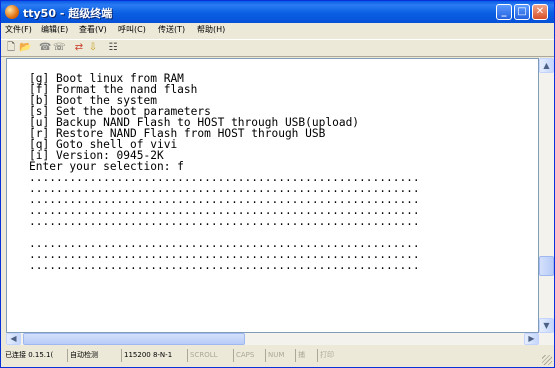 The height and width of the screenshot is (368, 555). I want to click on scroll-down-button: ▼, so click(546, 325).